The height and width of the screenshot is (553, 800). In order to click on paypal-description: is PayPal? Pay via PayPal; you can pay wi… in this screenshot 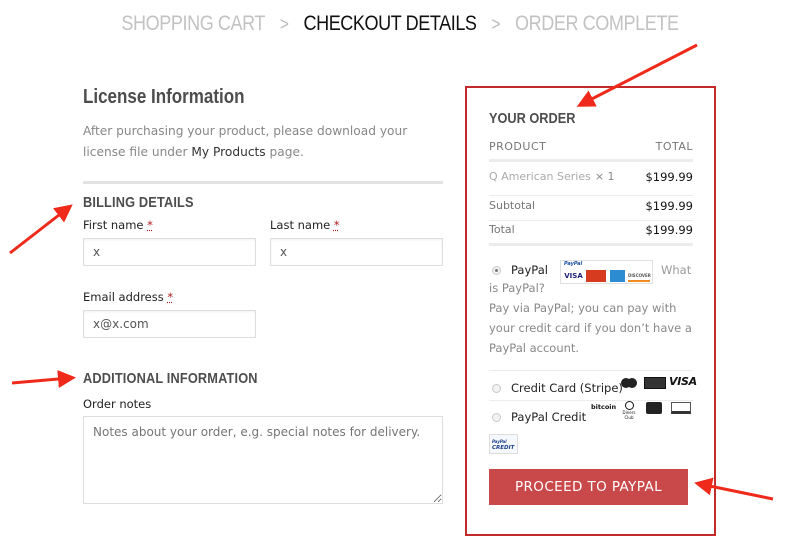, I will do `click(594, 318)`.